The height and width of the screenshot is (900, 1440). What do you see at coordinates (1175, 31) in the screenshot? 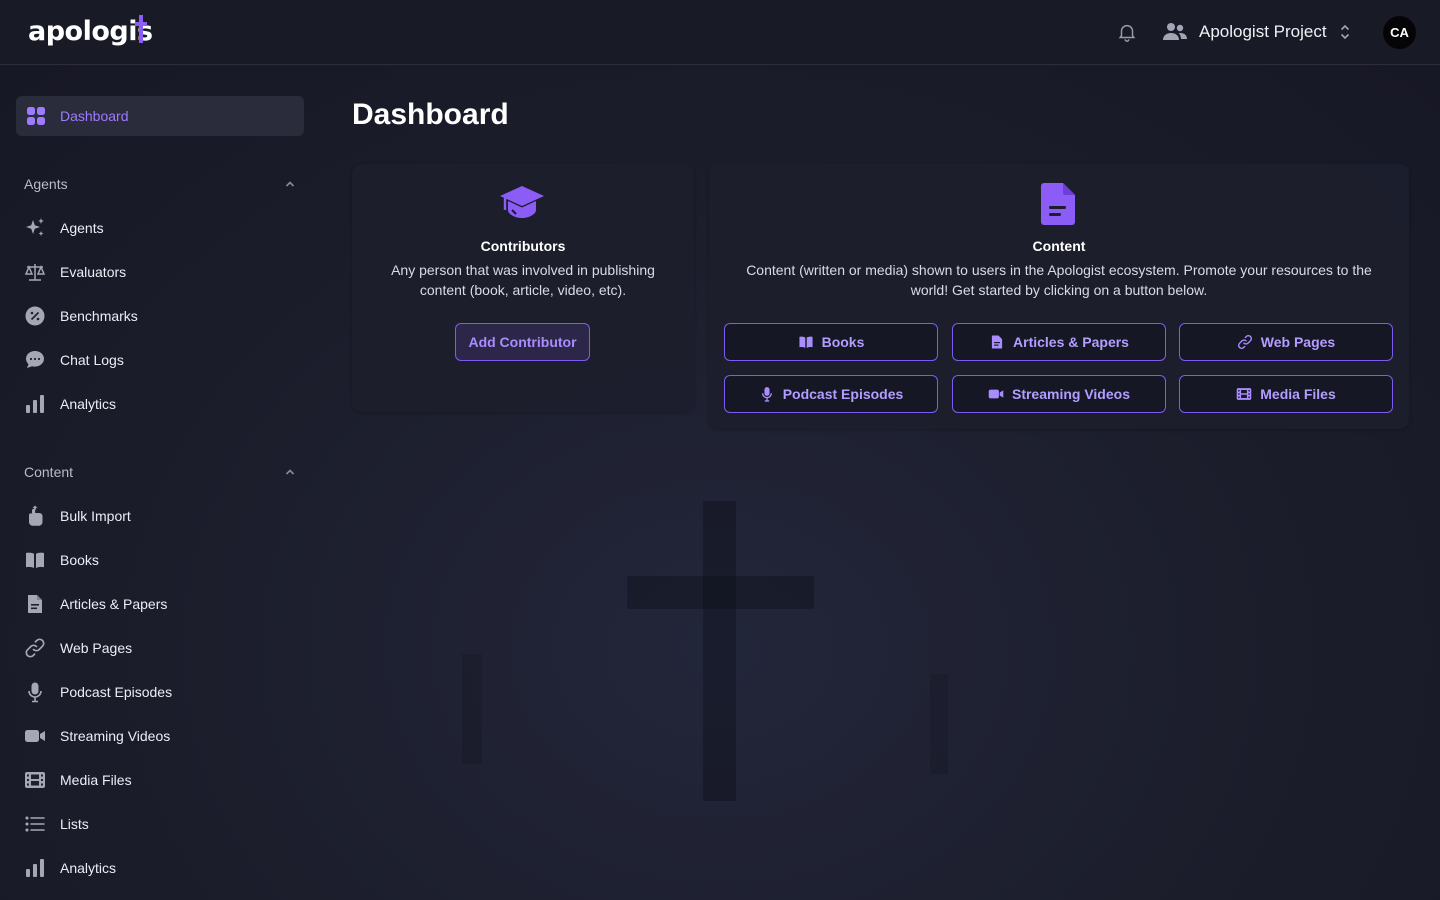
I see `users-icon` at bounding box center [1175, 31].